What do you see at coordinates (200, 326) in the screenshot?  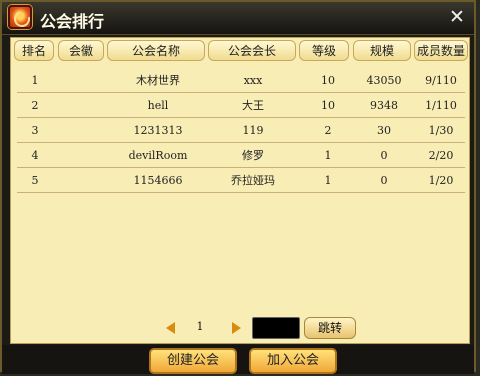 I see `current-page: 1` at bounding box center [200, 326].